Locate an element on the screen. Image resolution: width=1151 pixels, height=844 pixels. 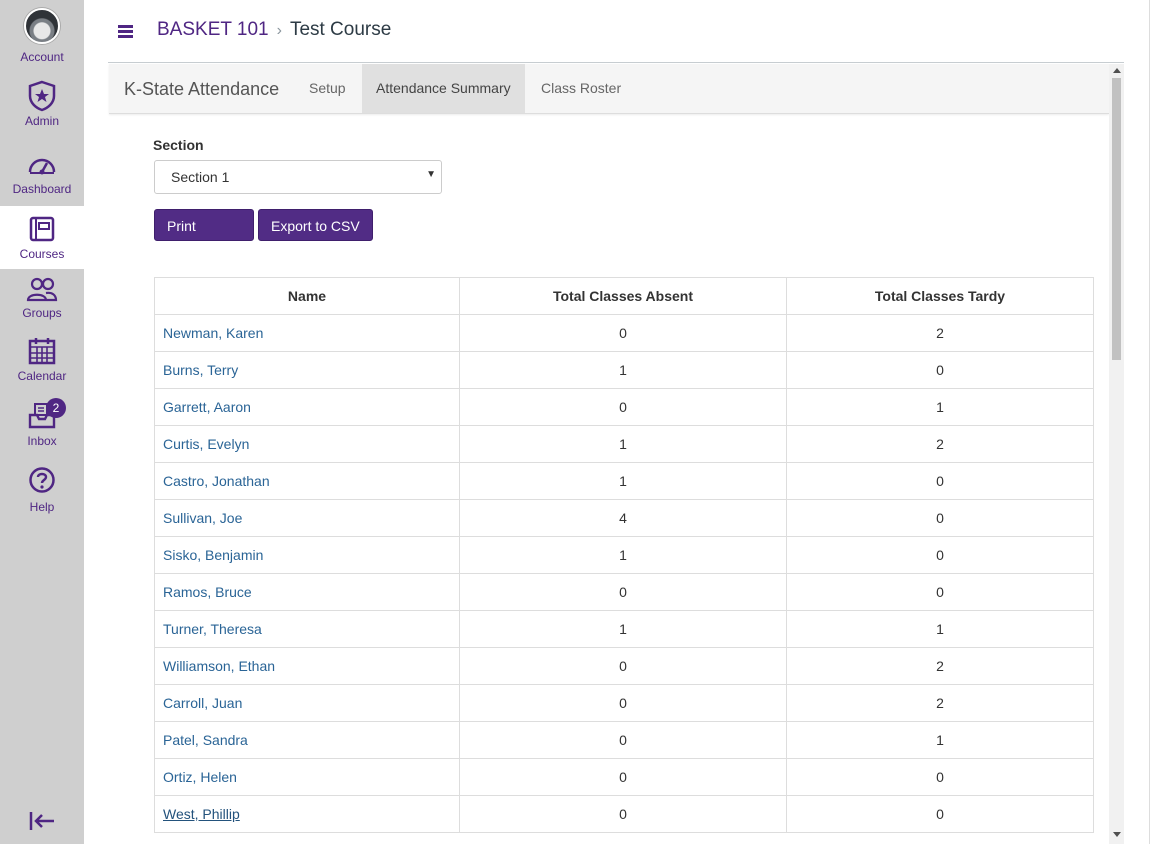
nav-help: Help is located at coordinates (42, 490).